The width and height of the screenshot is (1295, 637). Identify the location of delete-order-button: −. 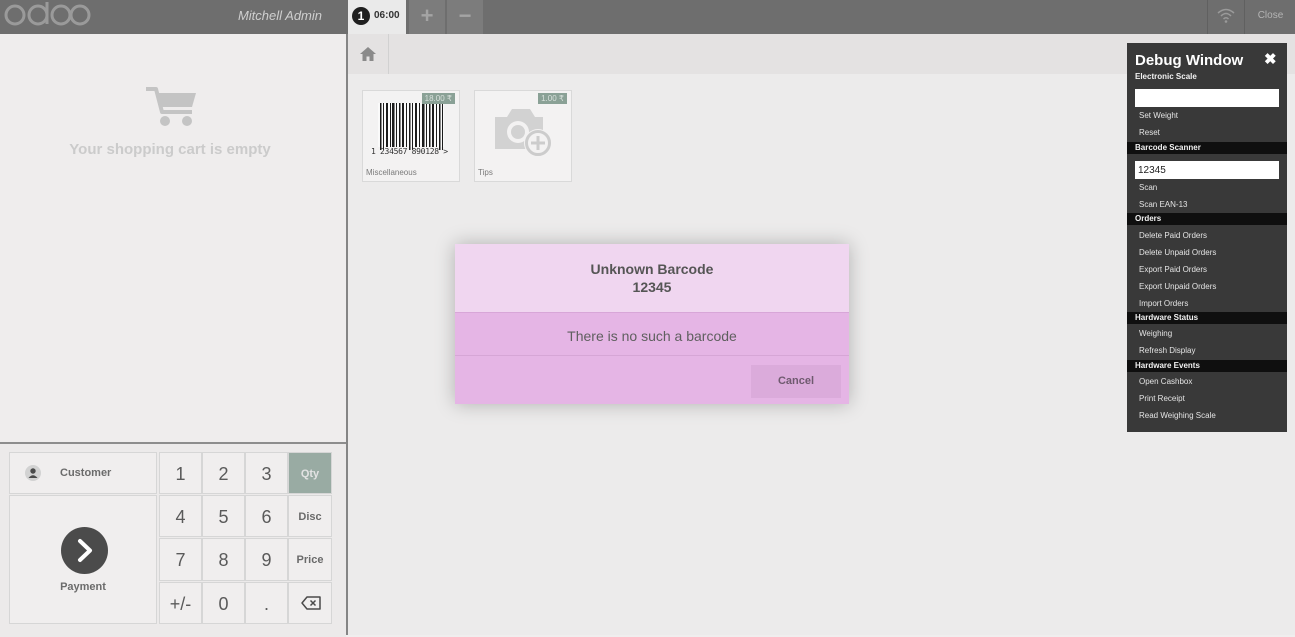
(465, 17).